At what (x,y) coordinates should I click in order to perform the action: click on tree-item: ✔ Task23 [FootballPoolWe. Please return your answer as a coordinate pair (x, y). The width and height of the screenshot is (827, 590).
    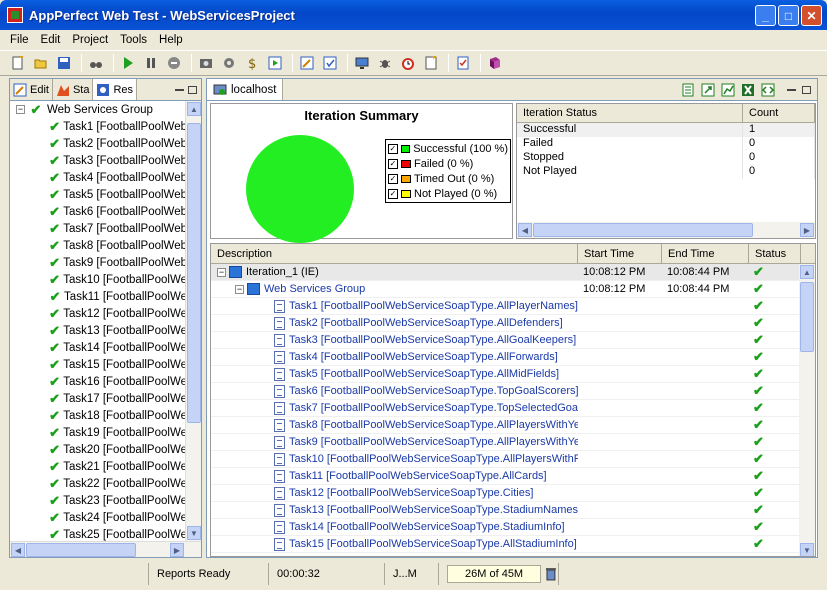
    Looking at the image, I should click on (98, 500).